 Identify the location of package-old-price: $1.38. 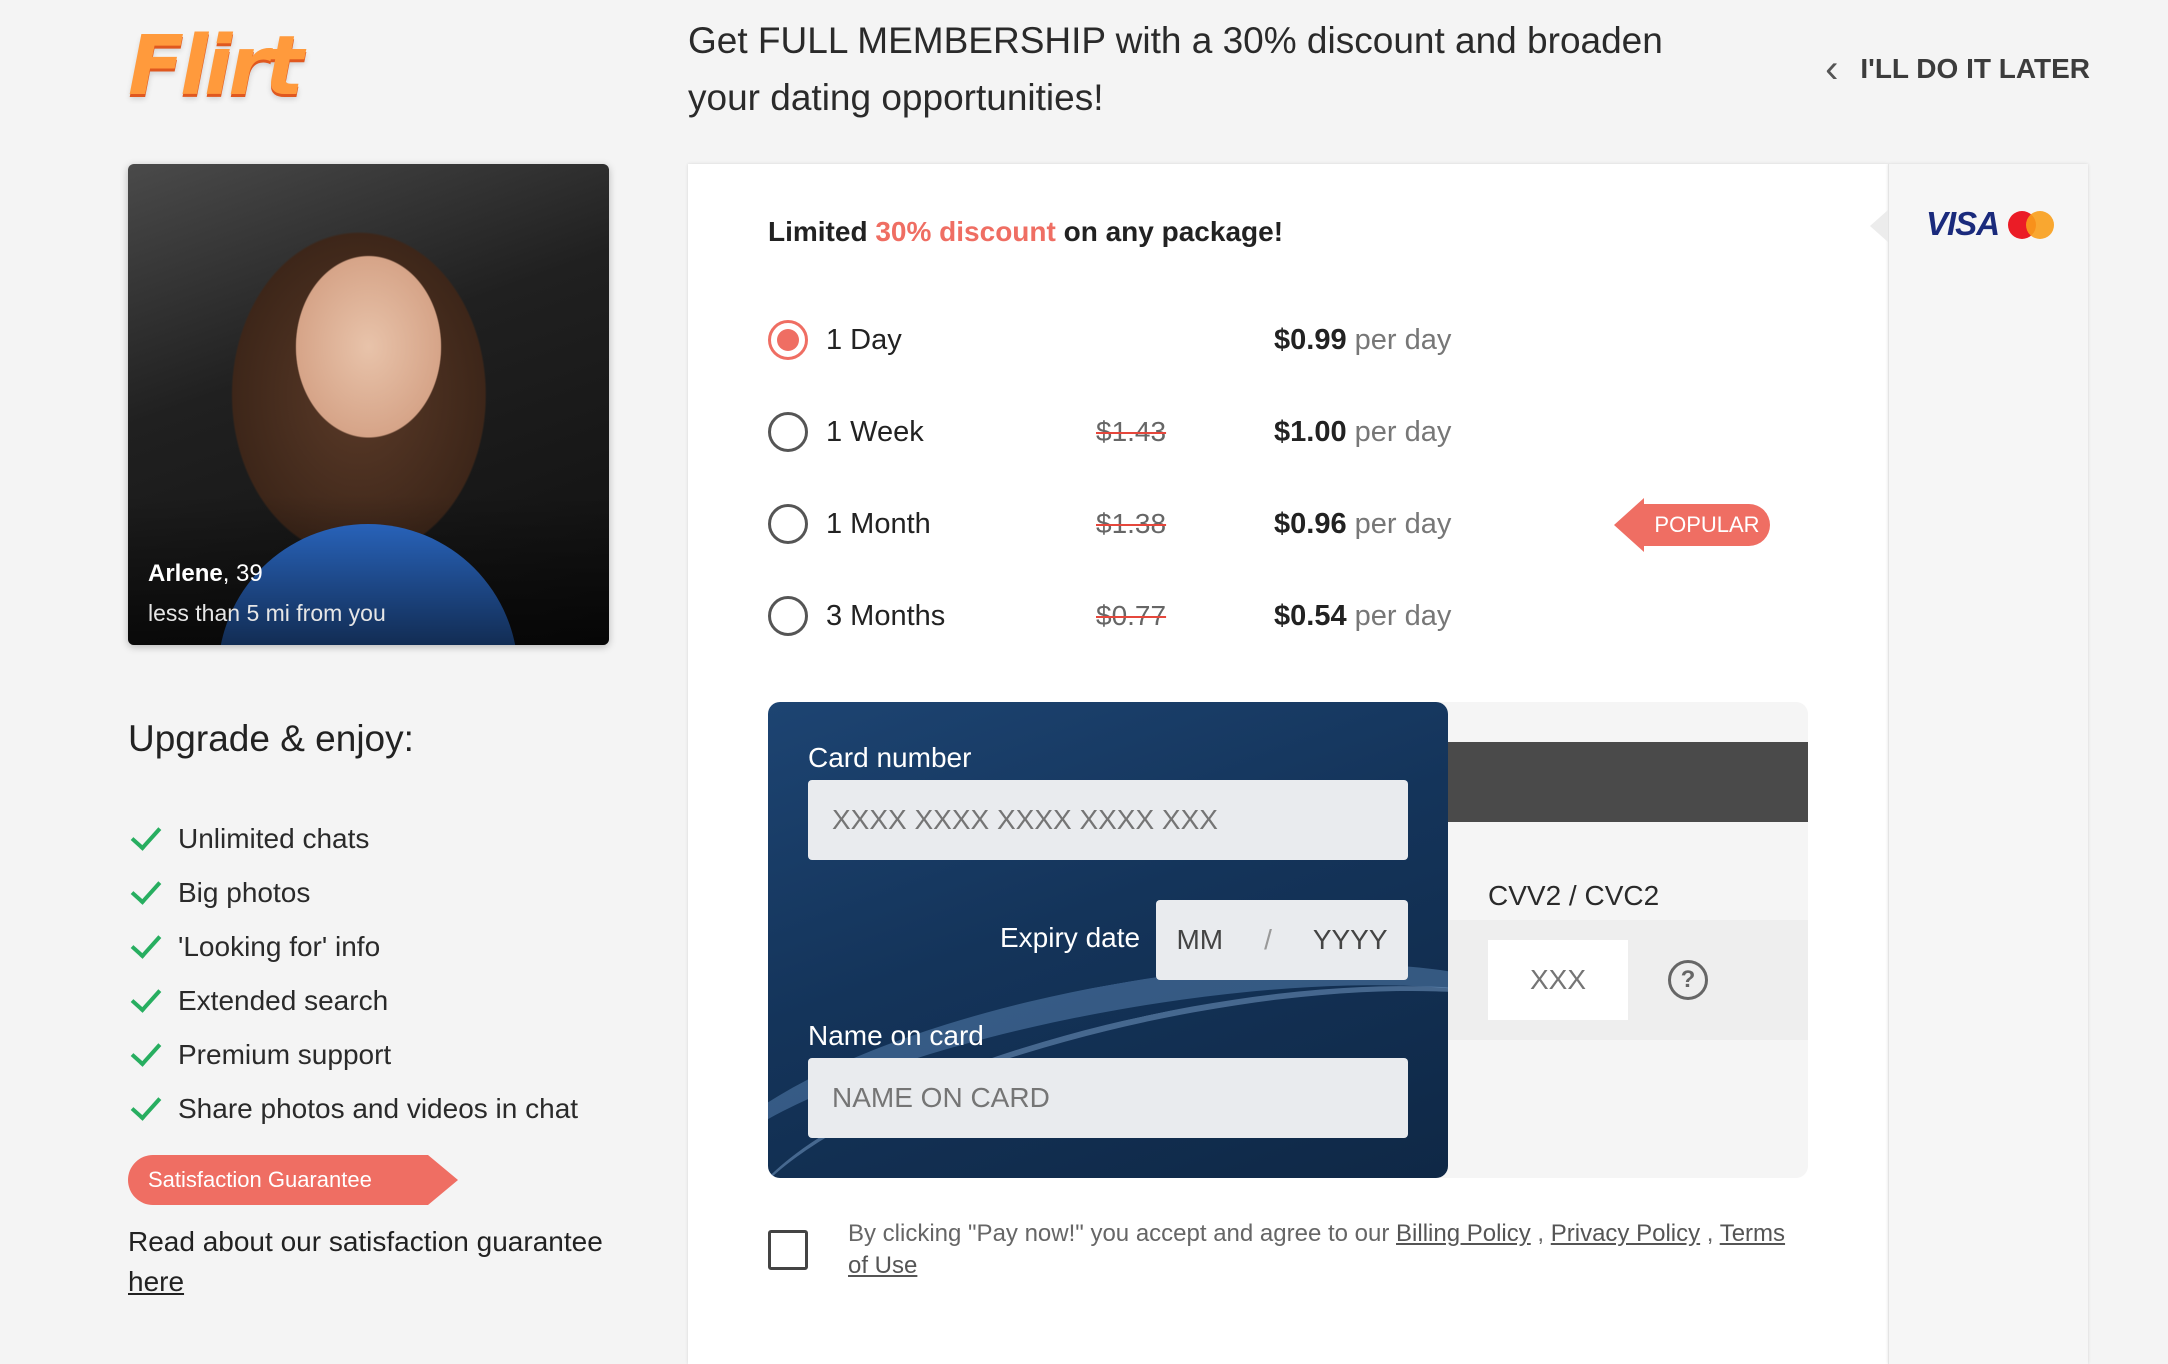
(1131, 523).